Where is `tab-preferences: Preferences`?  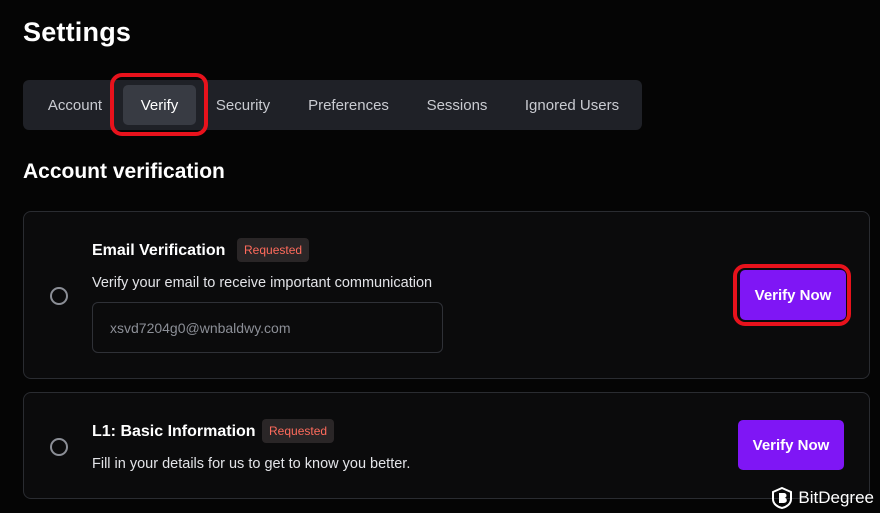 tab-preferences: Preferences is located at coordinates (348, 105).